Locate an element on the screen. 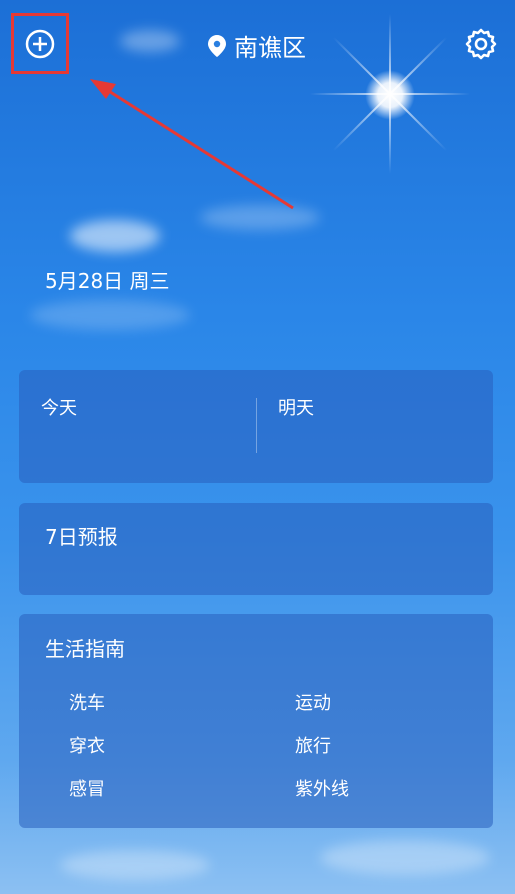 The width and height of the screenshot is (515, 894). life-item-cold: 感冒 is located at coordinates (87, 788).